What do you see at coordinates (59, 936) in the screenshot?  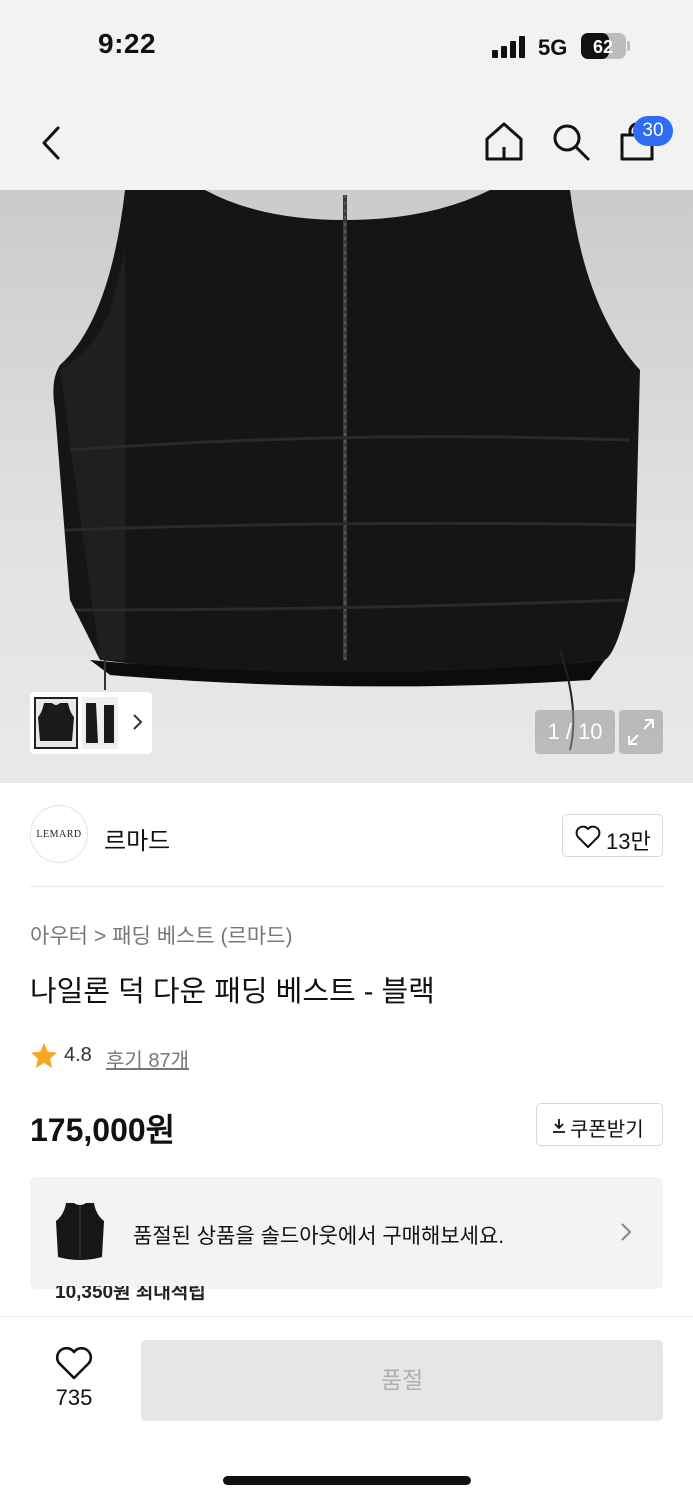 I see `breadcrumb-category: 아우터` at bounding box center [59, 936].